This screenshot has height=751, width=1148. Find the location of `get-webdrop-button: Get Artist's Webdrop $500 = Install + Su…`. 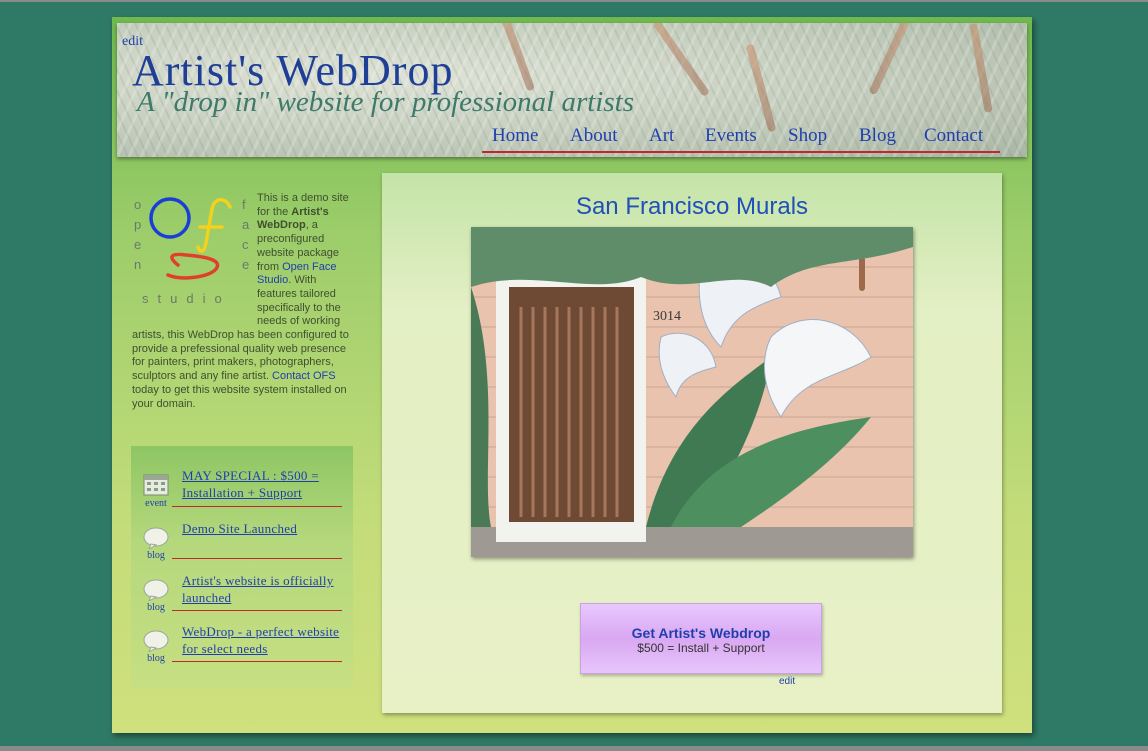

get-webdrop-button: Get Artist's Webdrop $500 = Install + Su… is located at coordinates (701, 638).